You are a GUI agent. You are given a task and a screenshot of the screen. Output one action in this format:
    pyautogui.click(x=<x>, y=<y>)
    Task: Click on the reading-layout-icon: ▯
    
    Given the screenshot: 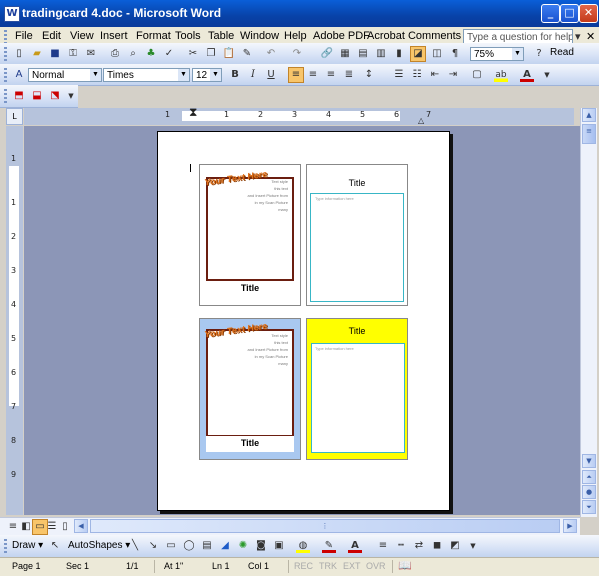 What is the action you would take?
    pyautogui.click(x=65, y=527)
    